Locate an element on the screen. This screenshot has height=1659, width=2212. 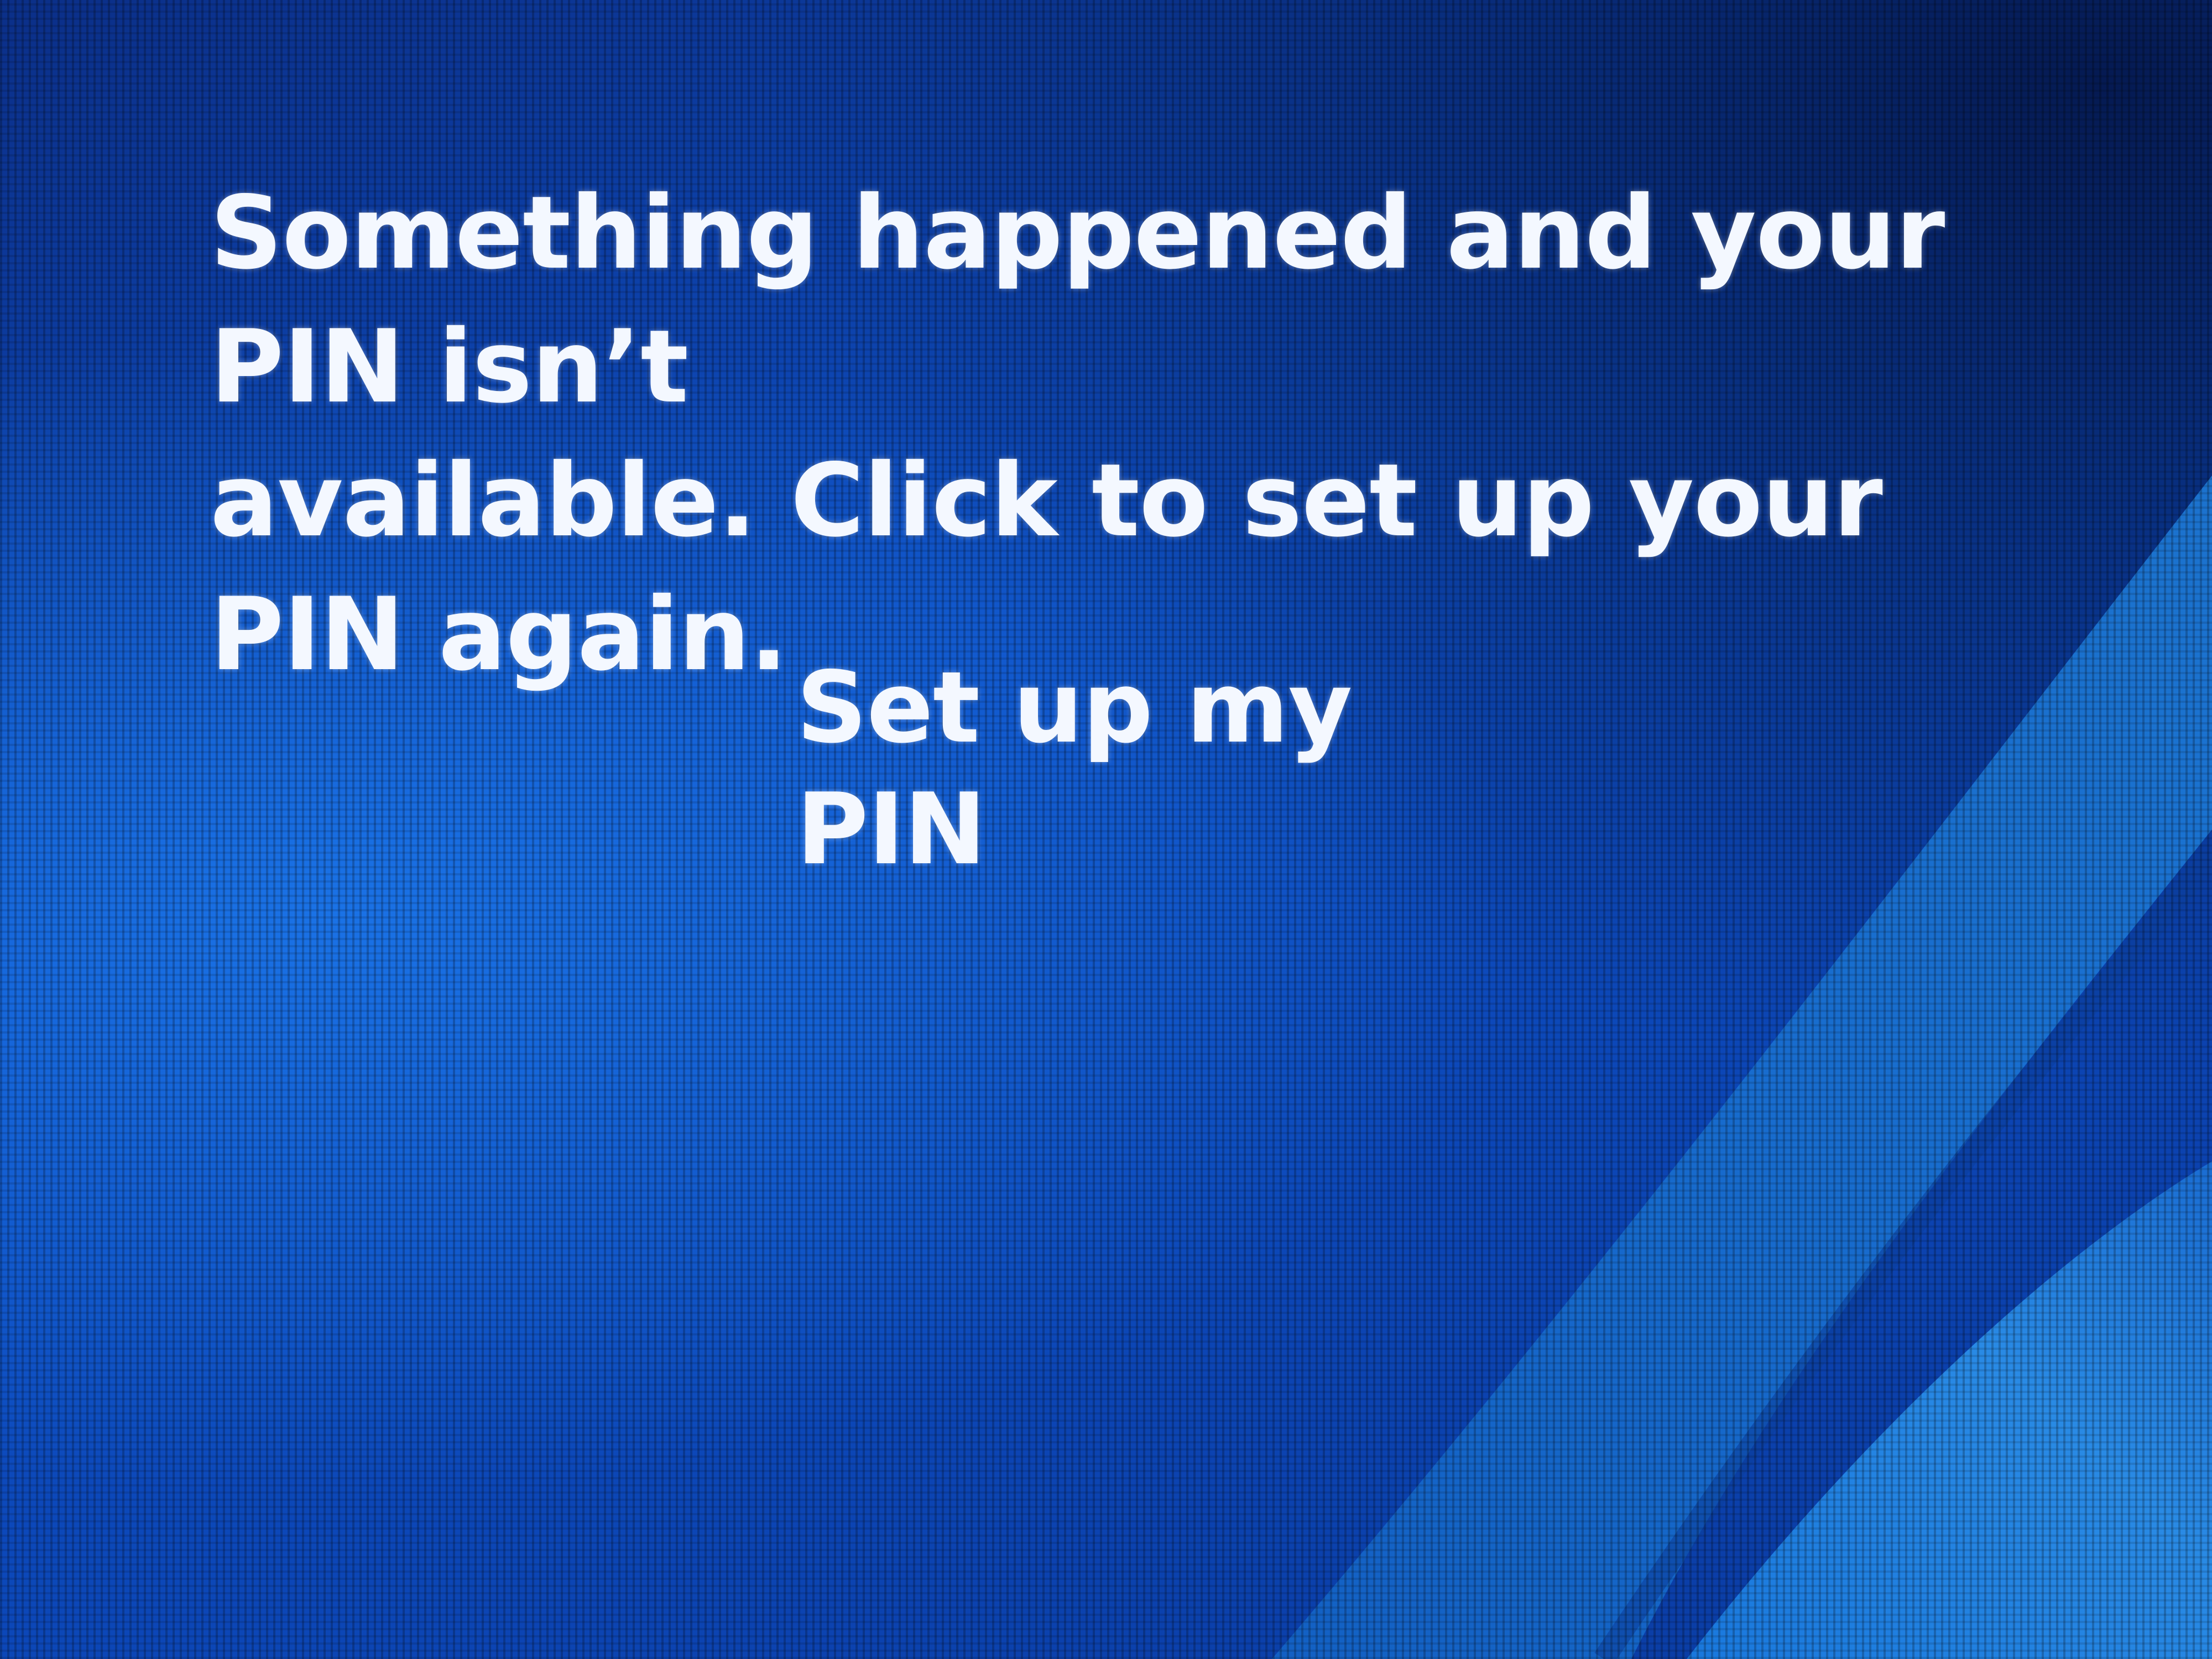
setup-pin-link: Set up my PIN is located at coordinates (1155, 769).